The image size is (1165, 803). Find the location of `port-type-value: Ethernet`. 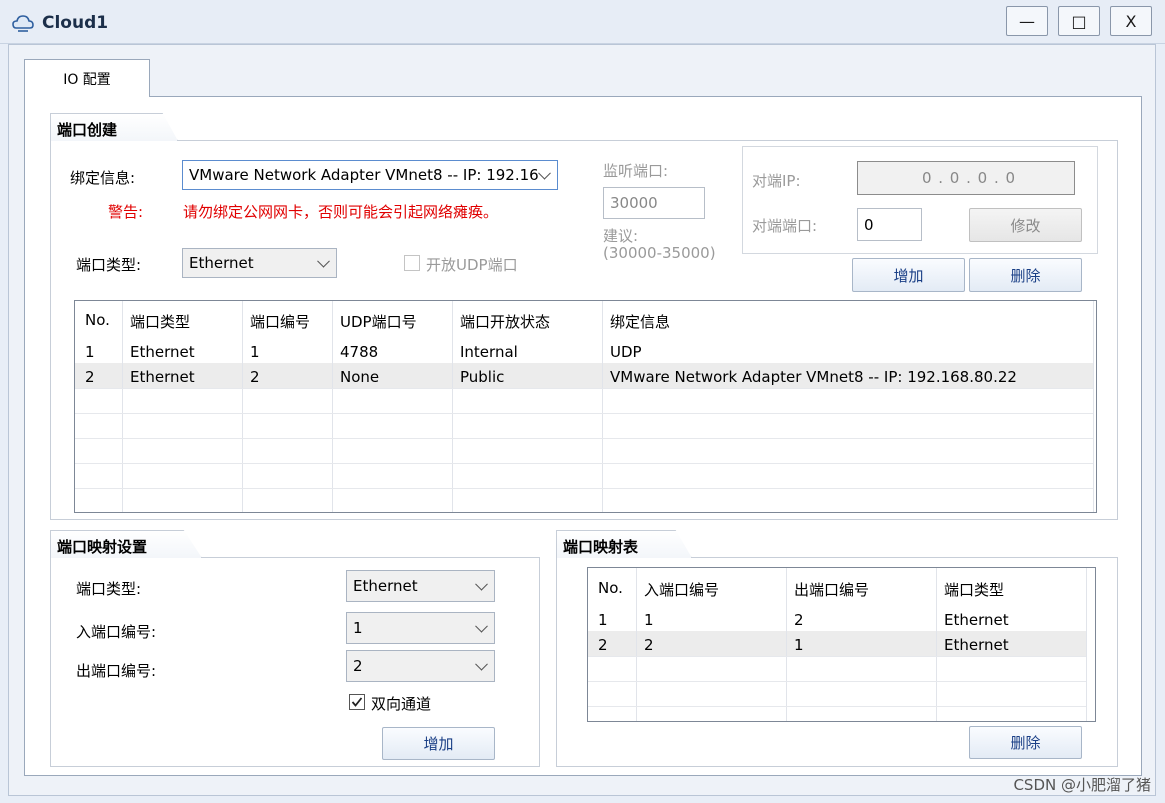

port-type-value: Ethernet is located at coordinates (221, 263).